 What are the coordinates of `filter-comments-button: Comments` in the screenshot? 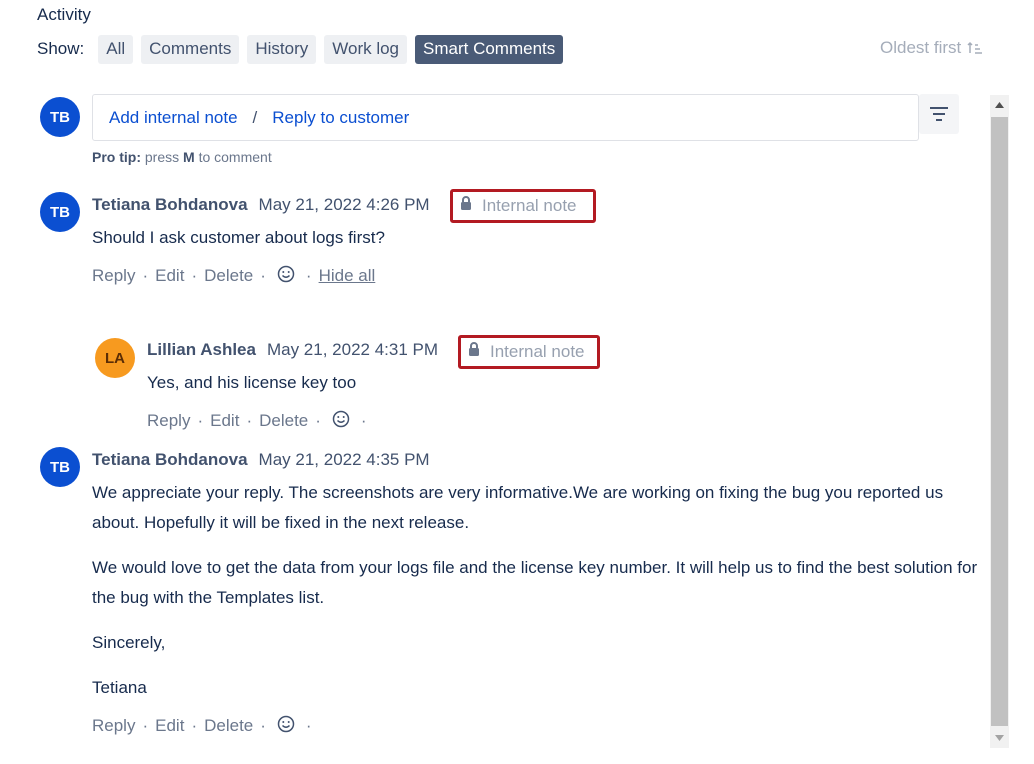 It's located at (190, 49).